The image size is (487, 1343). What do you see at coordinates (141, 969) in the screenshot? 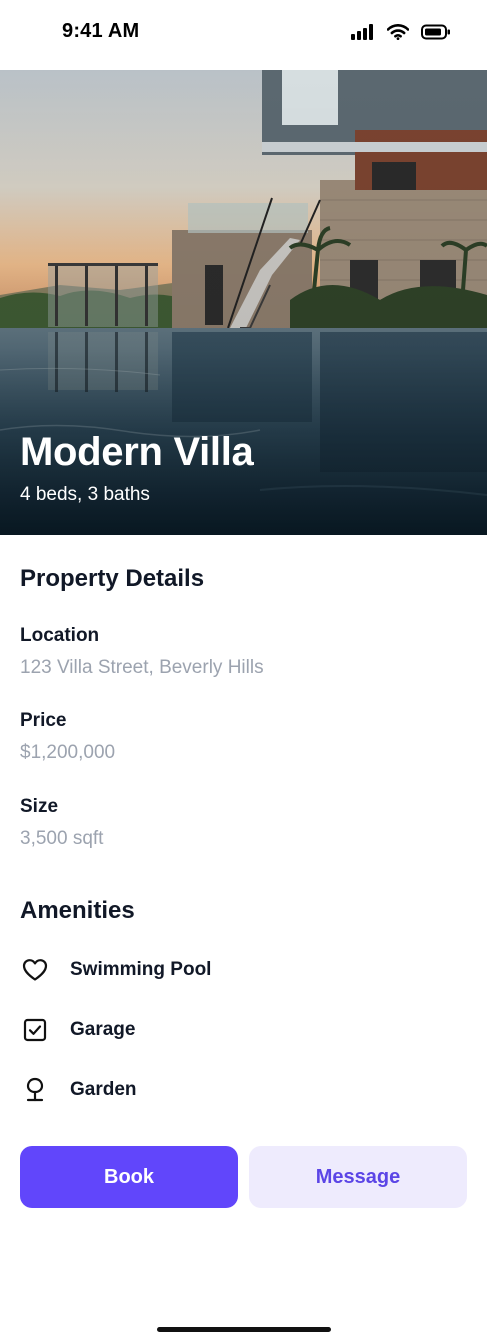
I see `amenity-label: Swimming Pool` at bounding box center [141, 969].